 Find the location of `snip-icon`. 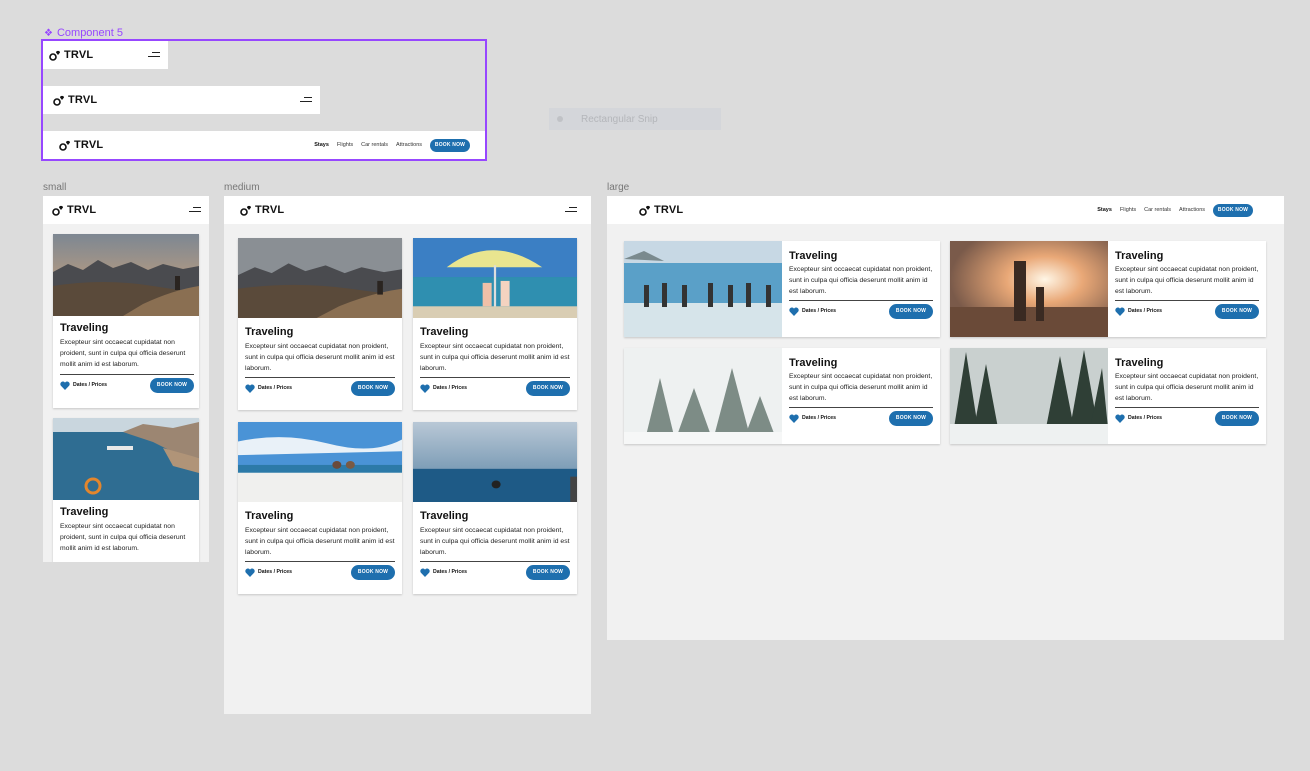

snip-icon is located at coordinates (560, 119).